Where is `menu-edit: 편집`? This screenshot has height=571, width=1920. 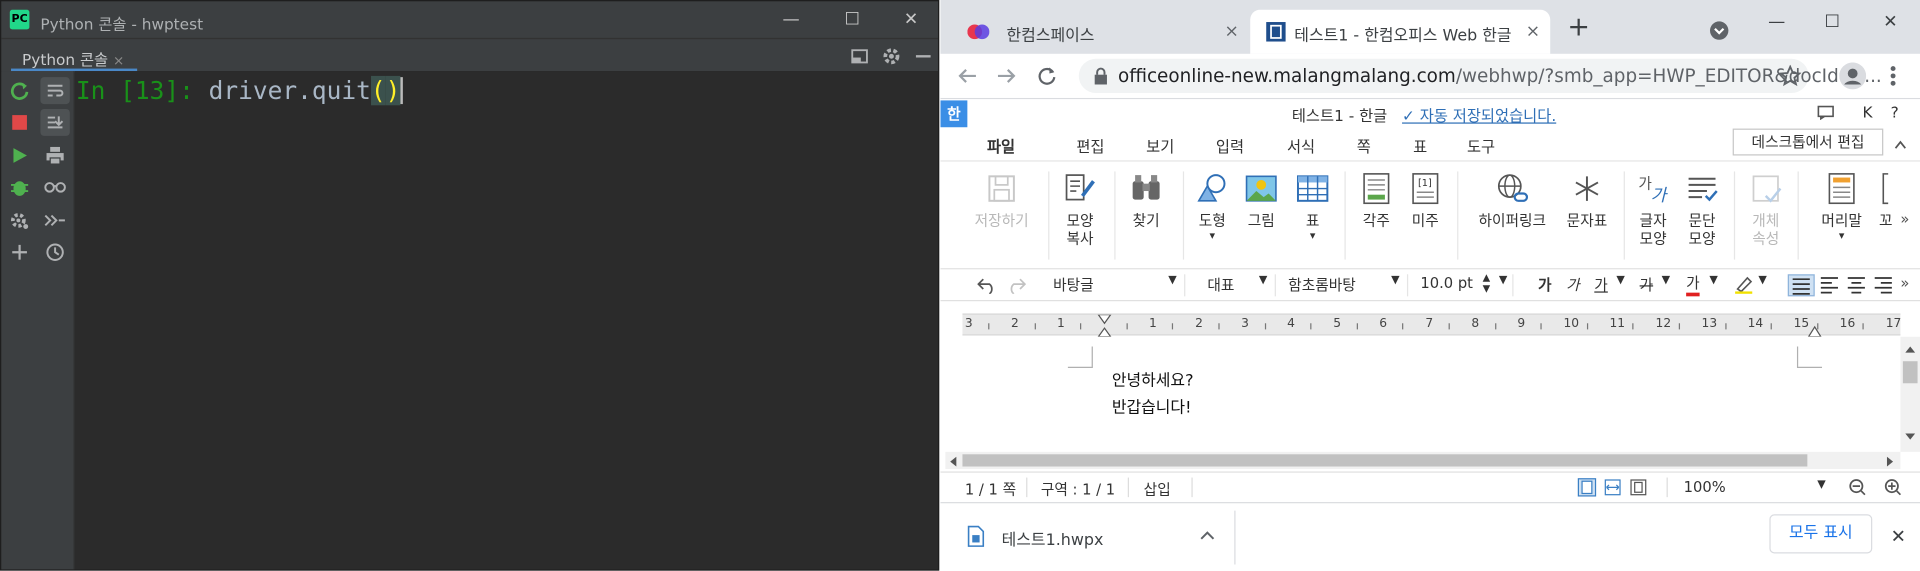 menu-edit: 편집 is located at coordinates (1090, 144).